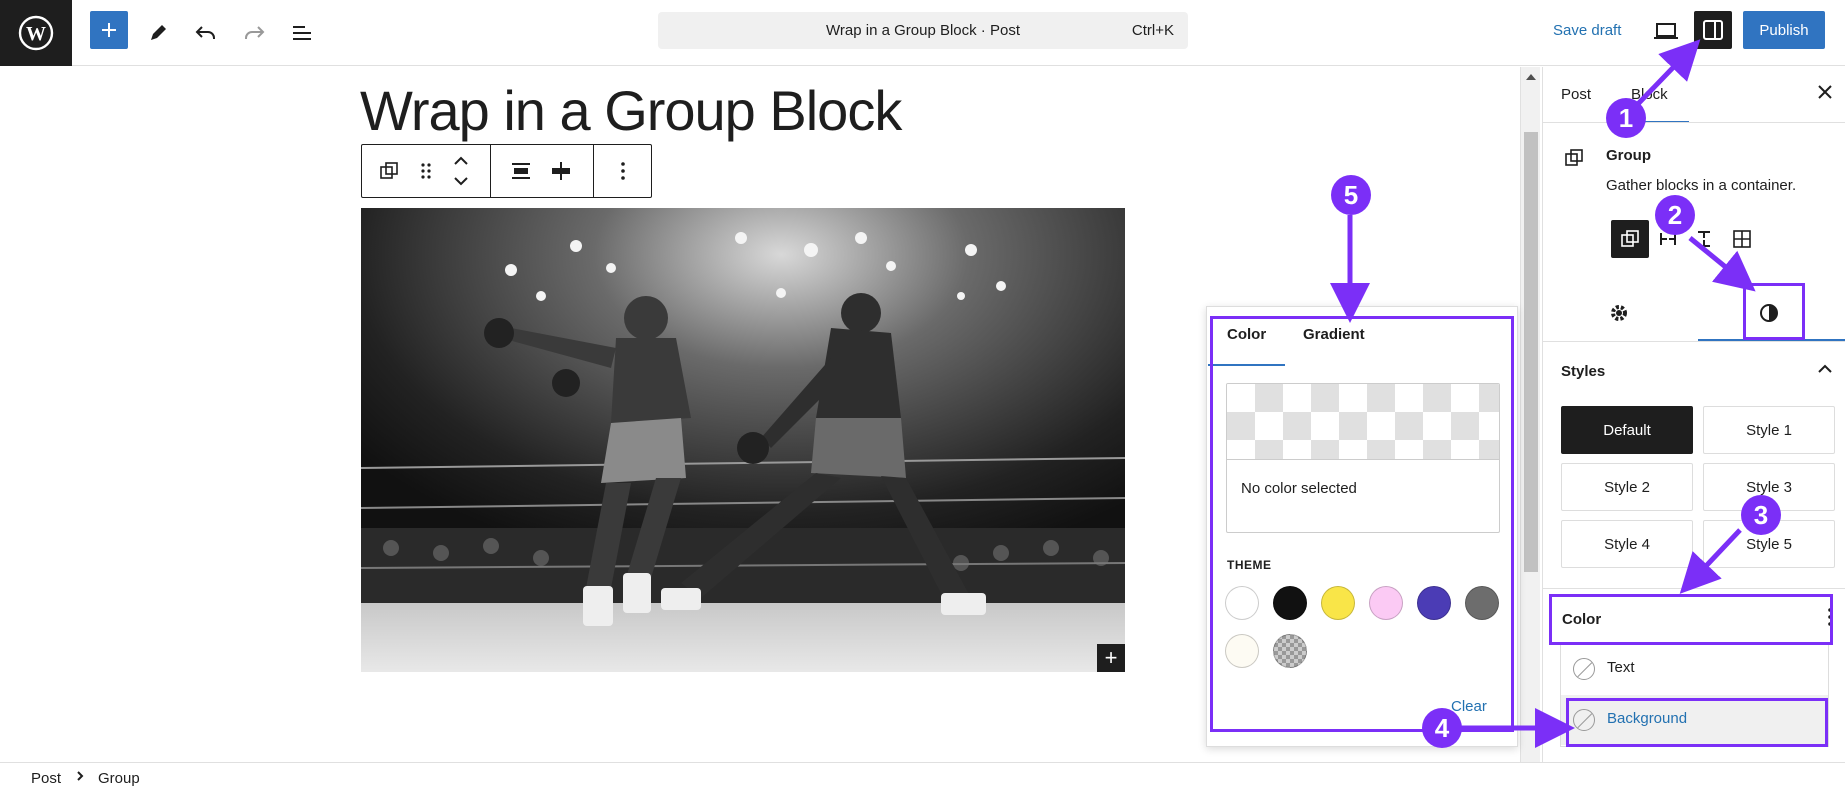  I want to click on document-title: Wrap in a Group Block · Post, so click(923, 30).